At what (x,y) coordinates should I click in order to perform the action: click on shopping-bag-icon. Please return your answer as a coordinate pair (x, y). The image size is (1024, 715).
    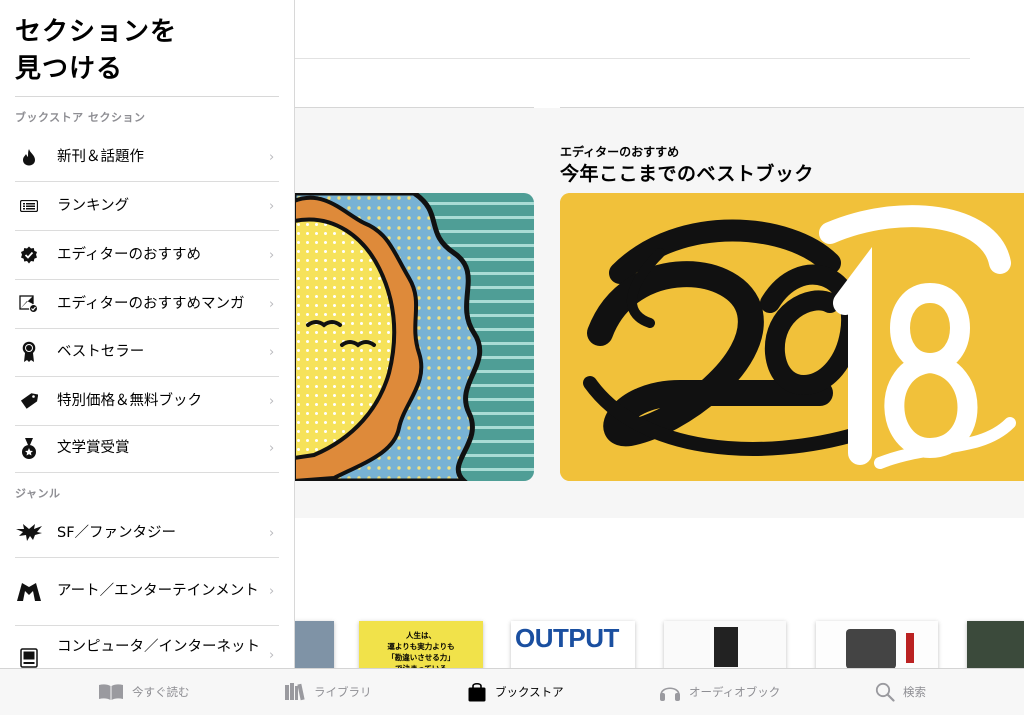
    Looking at the image, I should click on (477, 692).